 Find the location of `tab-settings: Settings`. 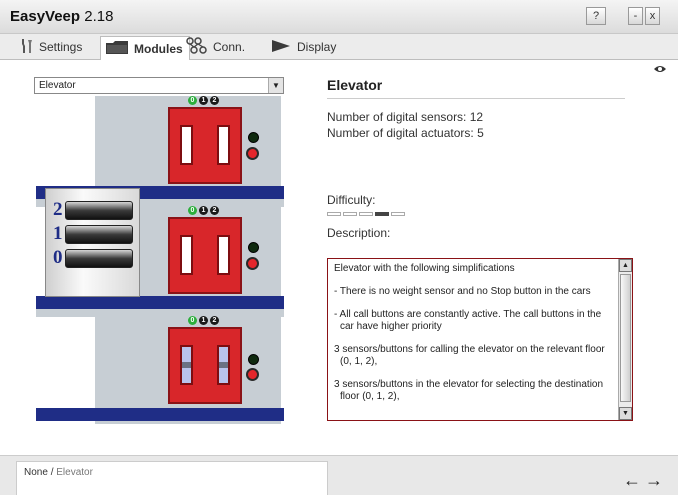

tab-settings: Settings is located at coordinates (51, 47).